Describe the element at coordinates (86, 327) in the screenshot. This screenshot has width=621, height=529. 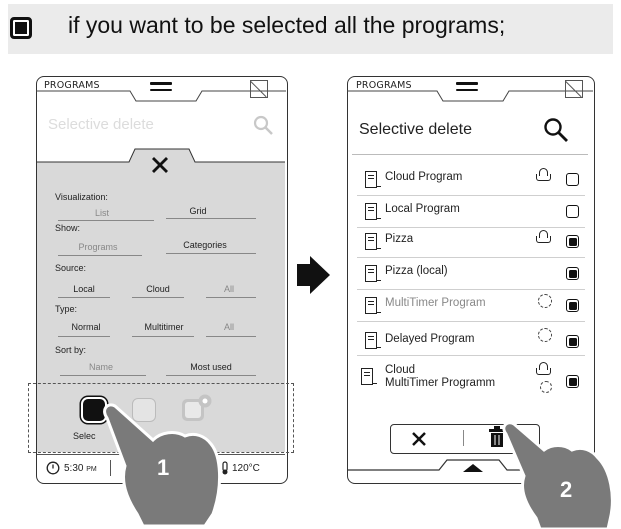
I see `option-normal: Normal` at that location.